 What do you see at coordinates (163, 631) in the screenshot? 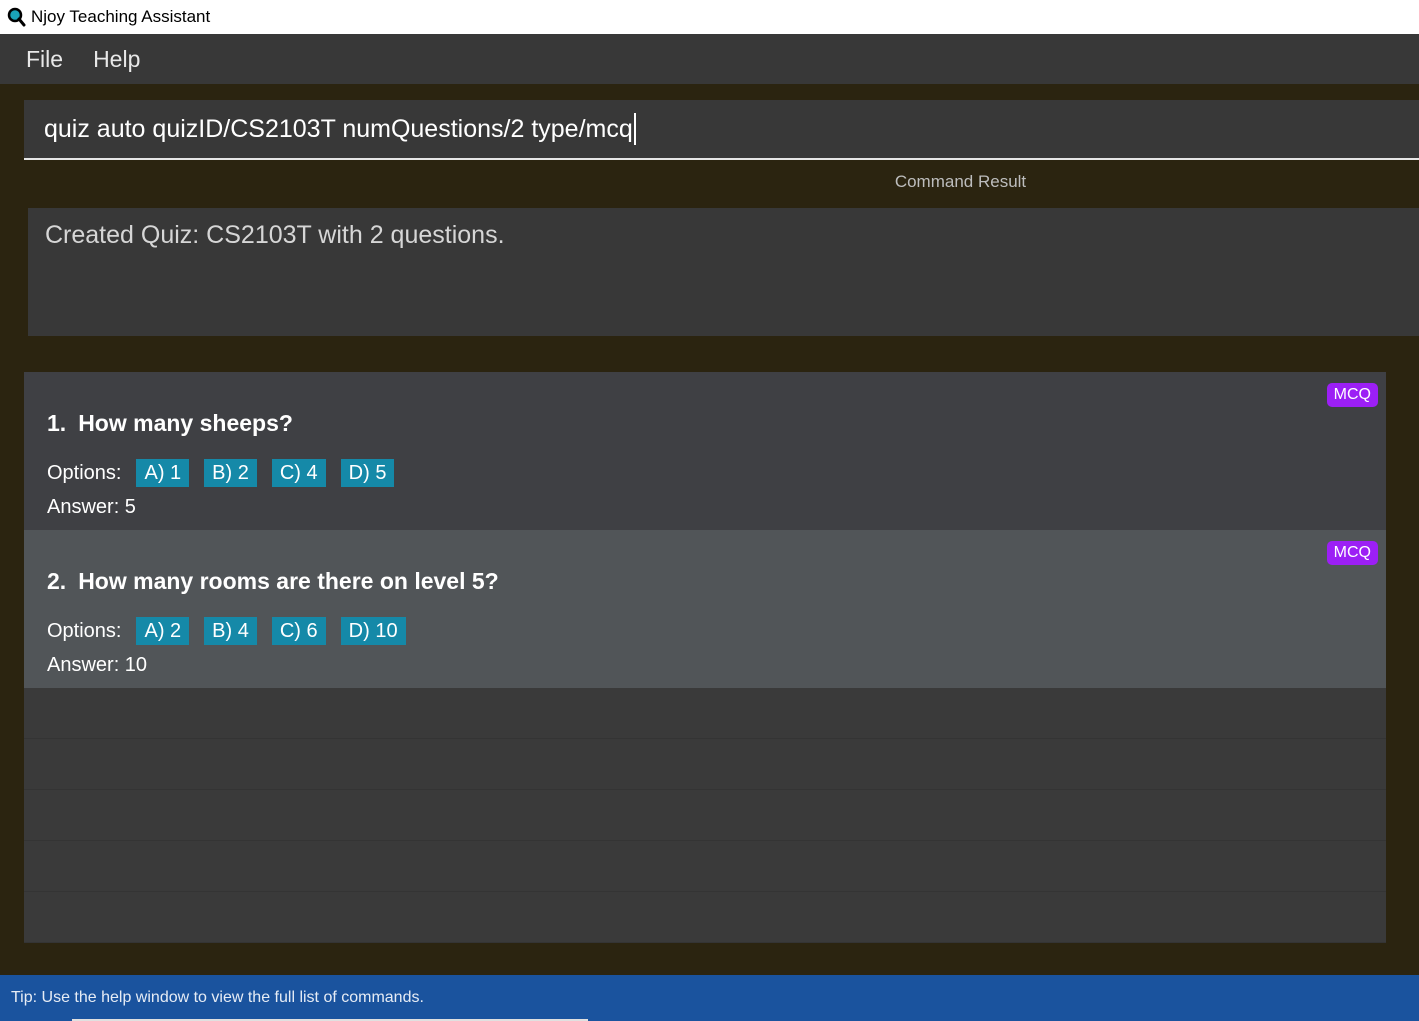
I see `option-chip: A) 2` at bounding box center [163, 631].